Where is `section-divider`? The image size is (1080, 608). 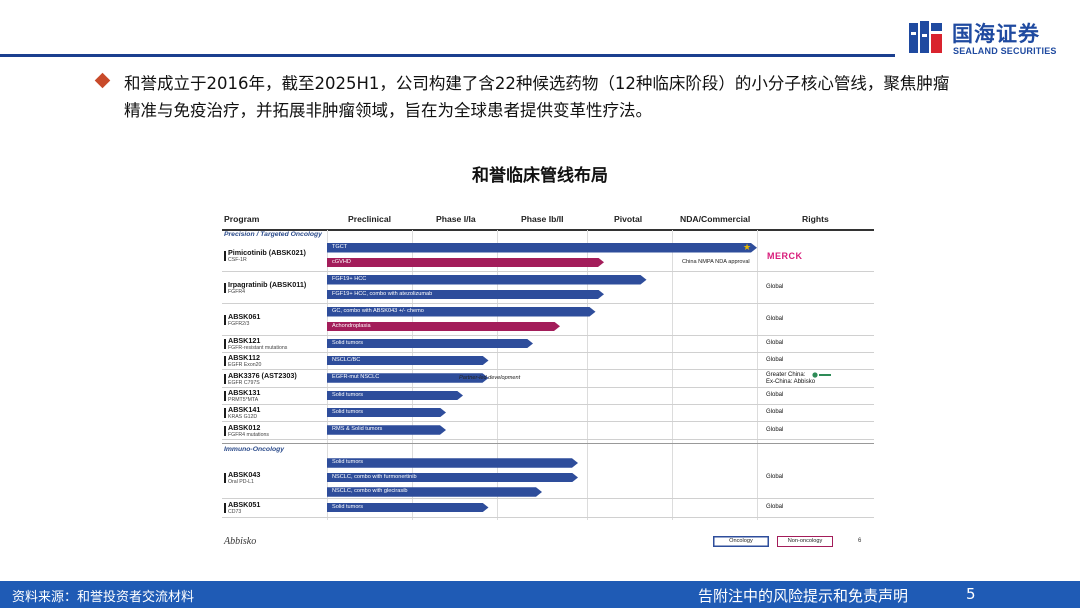
section-divider is located at coordinates (548, 443).